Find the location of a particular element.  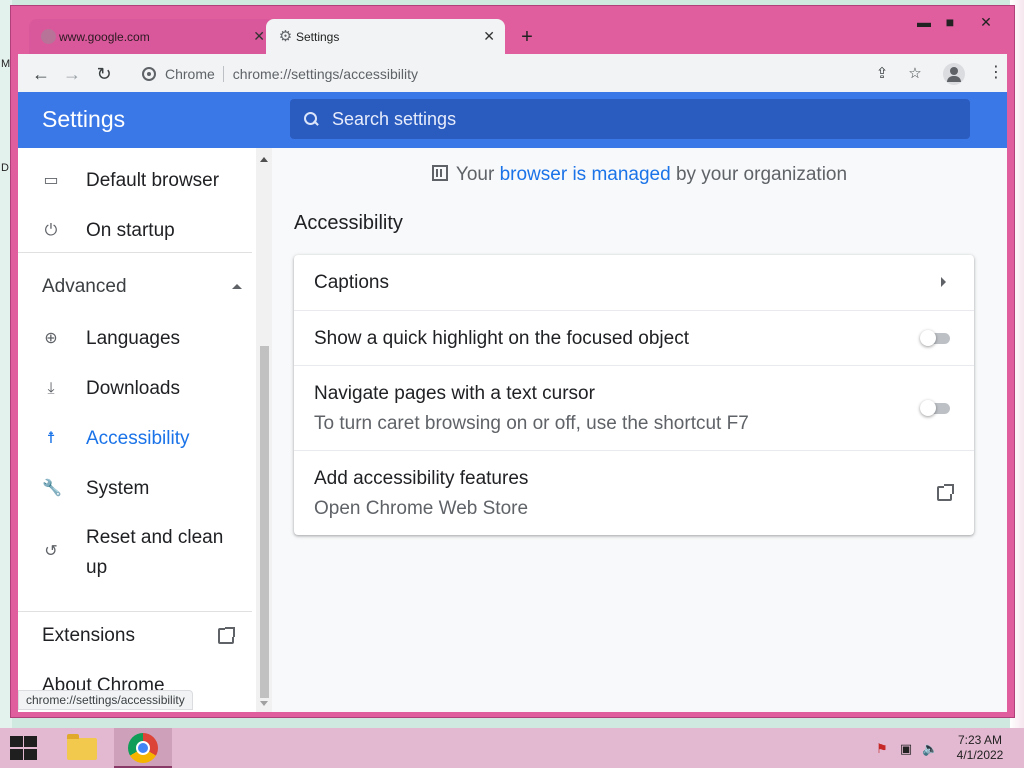

taskbar-chrome is located at coordinates (143, 748).